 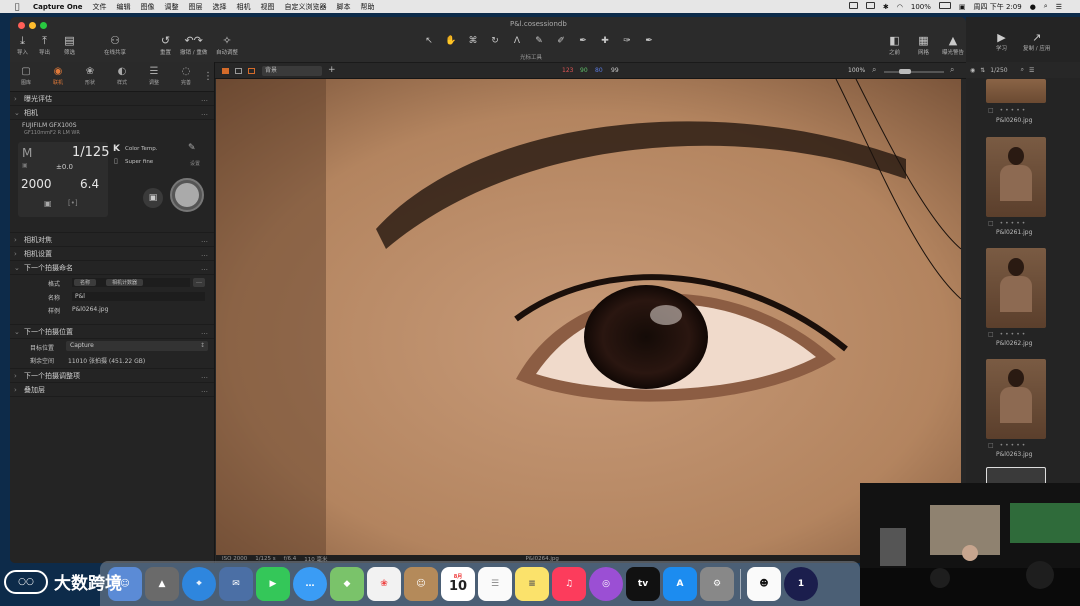 What do you see at coordinates (193, 45) in the screenshot?
I see `undo-redo-button: ↶↷ 撤销 / 重做` at bounding box center [193, 45].